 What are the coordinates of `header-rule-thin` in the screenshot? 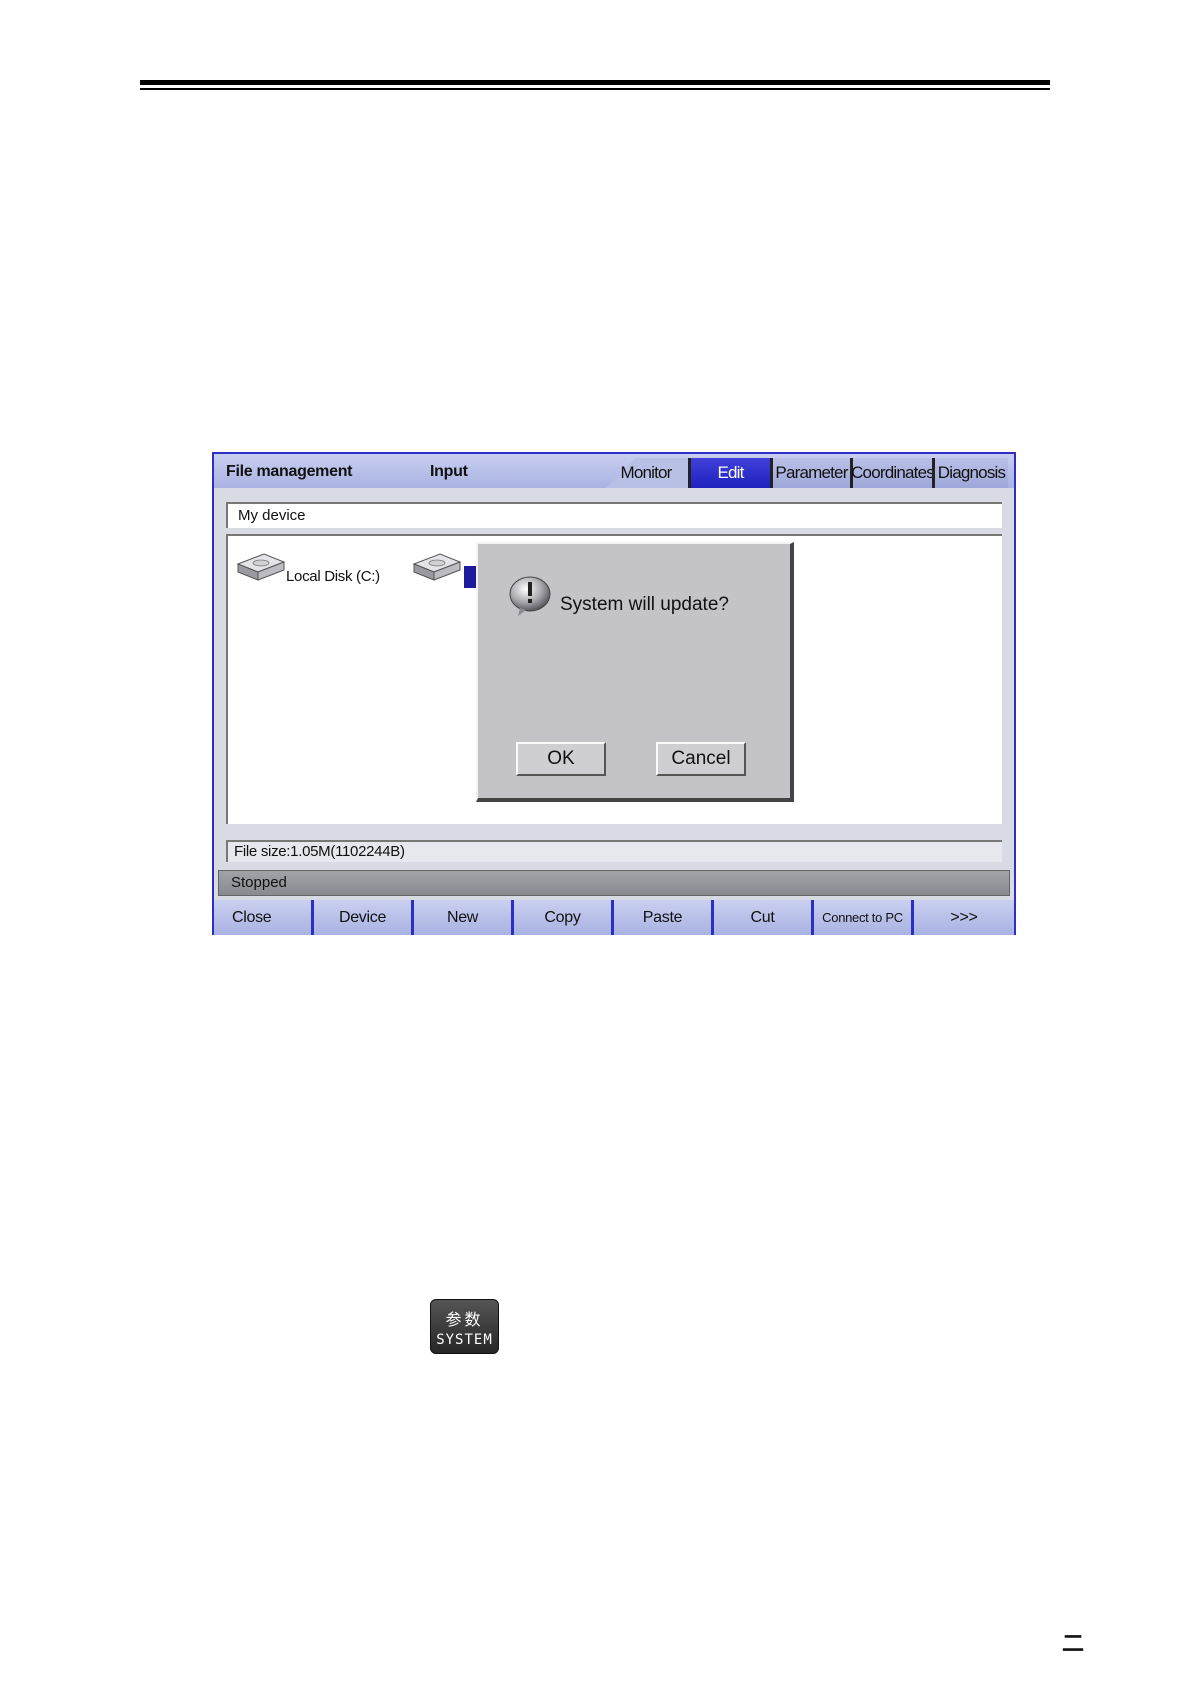 It's located at (595, 89).